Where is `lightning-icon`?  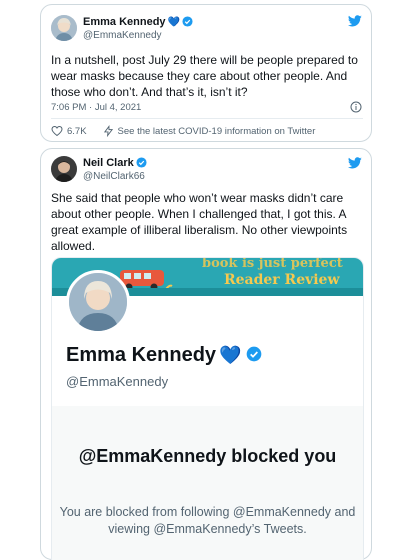
lightning-icon is located at coordinates (108, 131).